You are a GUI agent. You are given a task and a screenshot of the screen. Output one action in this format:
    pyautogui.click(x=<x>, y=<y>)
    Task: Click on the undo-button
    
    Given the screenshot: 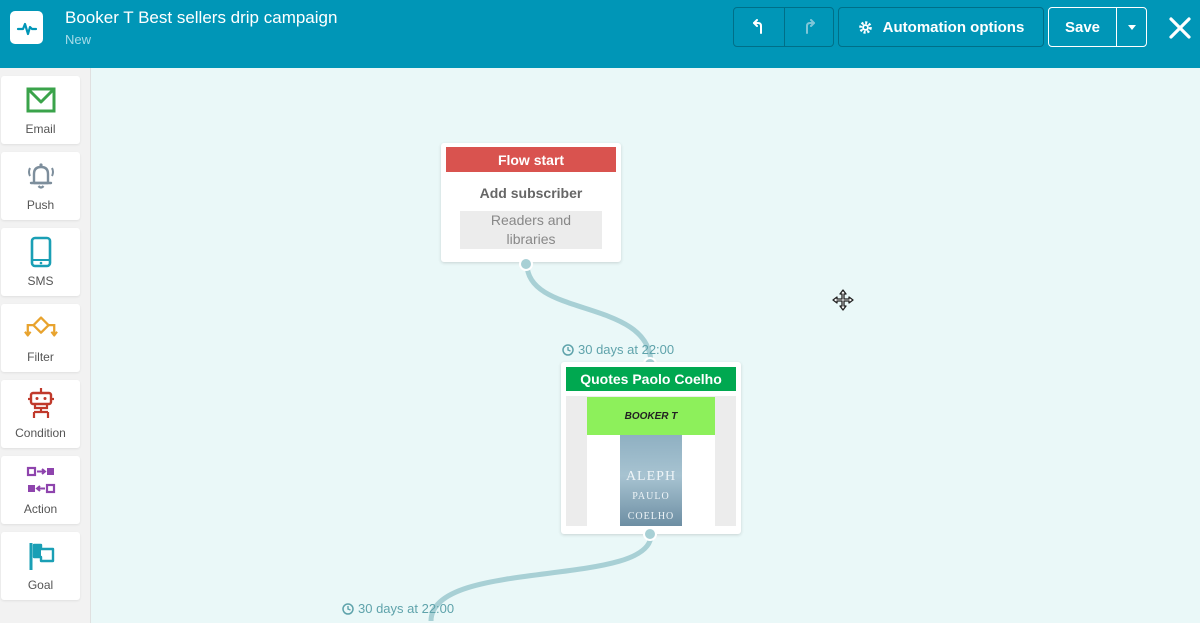 What is the action you would take?
    pyautogui.click(x=759, y=27)
    